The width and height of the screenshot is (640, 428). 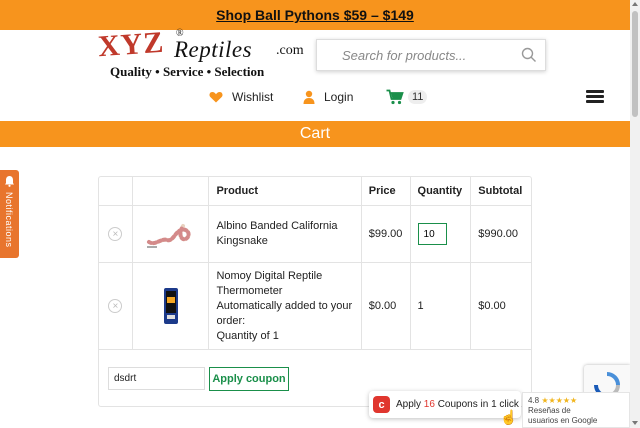 I want to click on product-name: Albino Banded California Kingsnake, so click(x=285, y=234).